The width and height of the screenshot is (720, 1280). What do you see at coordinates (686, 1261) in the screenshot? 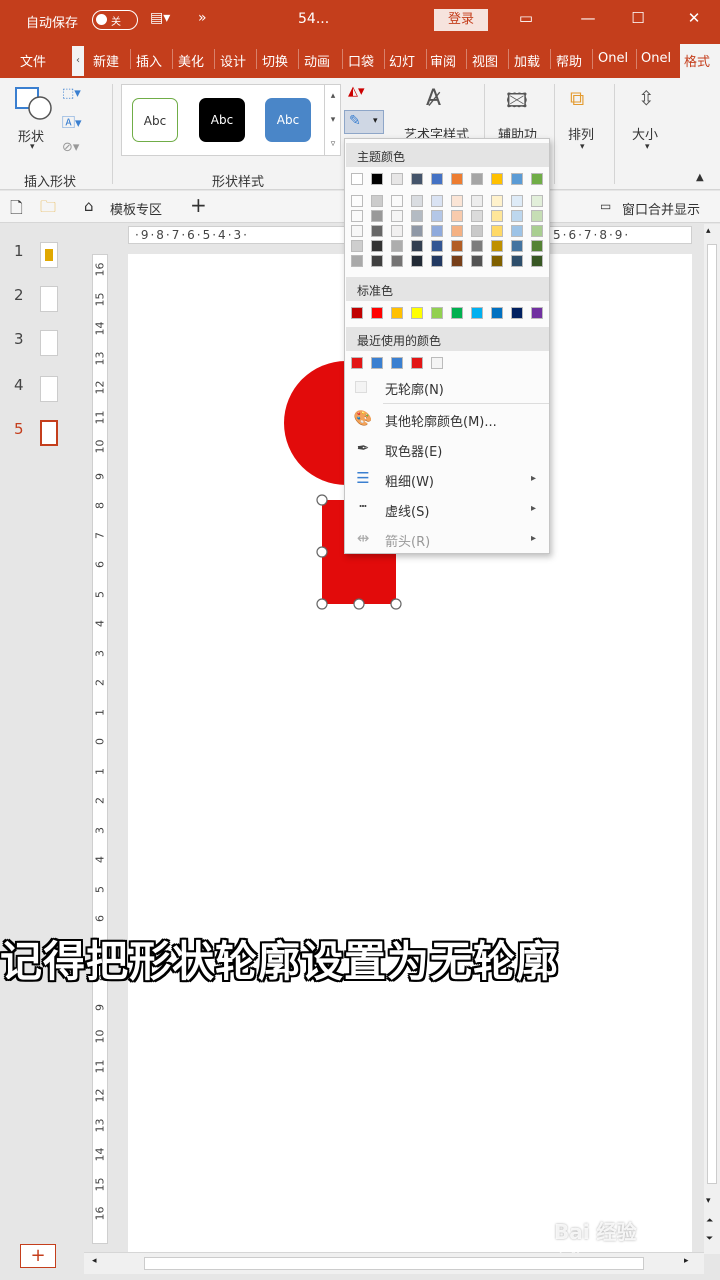
I see `scroll-right-icon: ▸` at bounding box center [686, 1261].